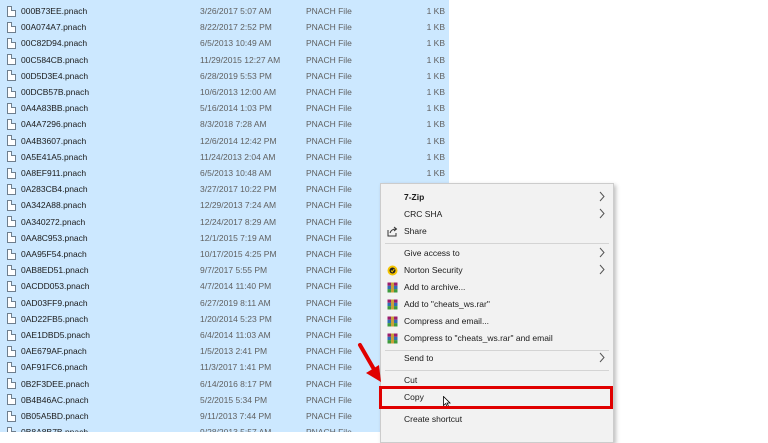 The width and height of the screenshot is (768, 443). I want to click on menu-item-send-to: Send to, so click(497, 358).